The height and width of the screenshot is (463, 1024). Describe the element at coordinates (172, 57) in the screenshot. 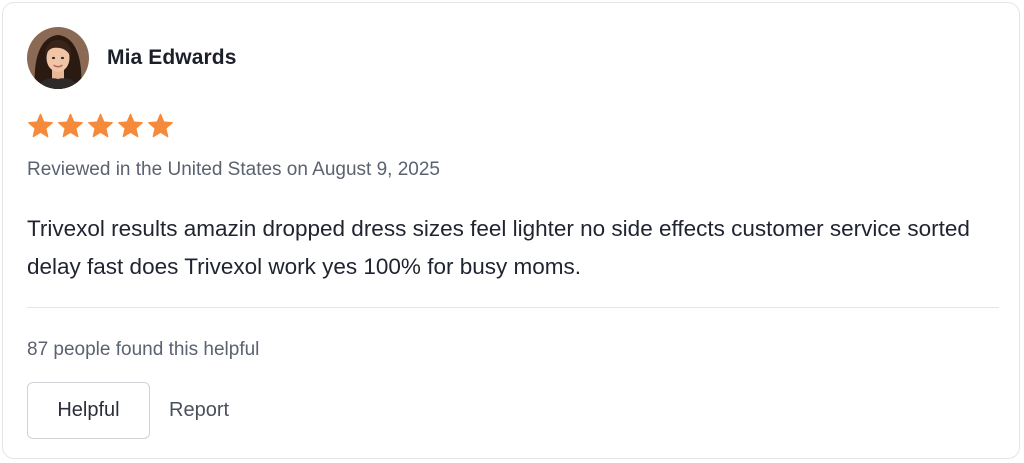

I see `reviewer-name: Mia Edwards` at that location.